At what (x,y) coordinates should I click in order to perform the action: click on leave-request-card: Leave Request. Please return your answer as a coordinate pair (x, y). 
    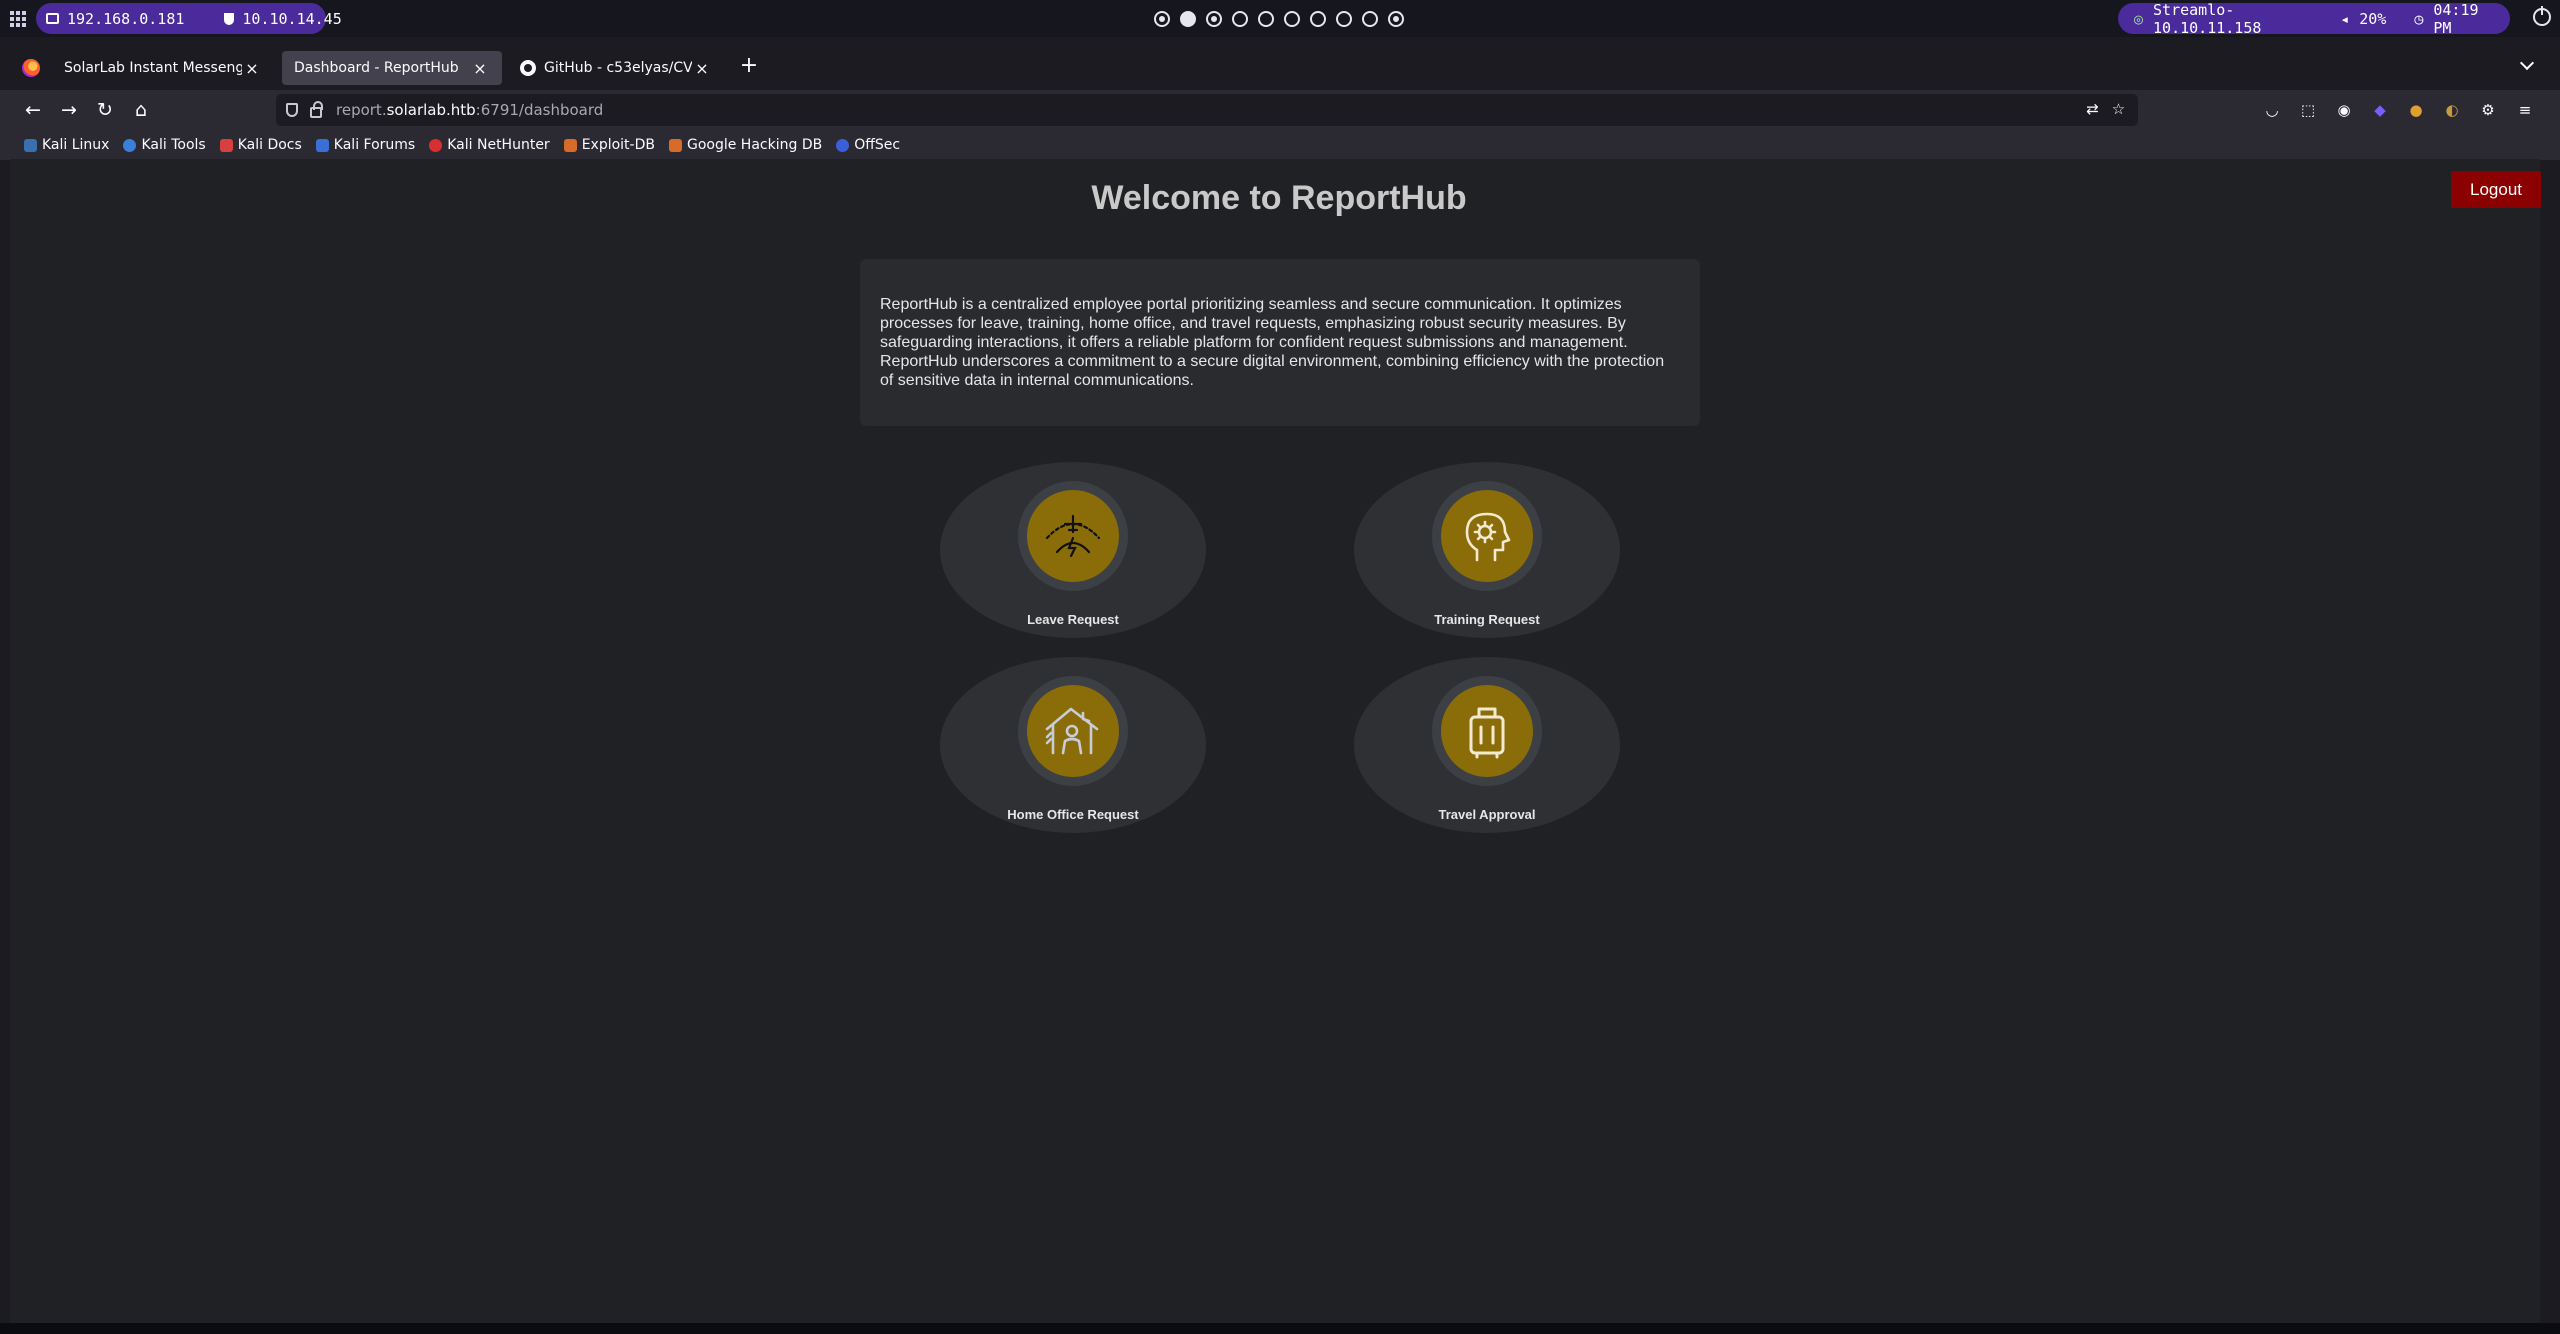
    Looking at the image, I should click on (1073, 550).